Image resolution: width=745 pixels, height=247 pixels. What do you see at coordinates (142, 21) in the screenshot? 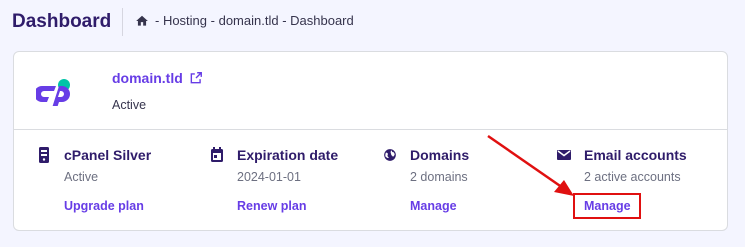
I see `home-icon` at bounding box center [142, 21].